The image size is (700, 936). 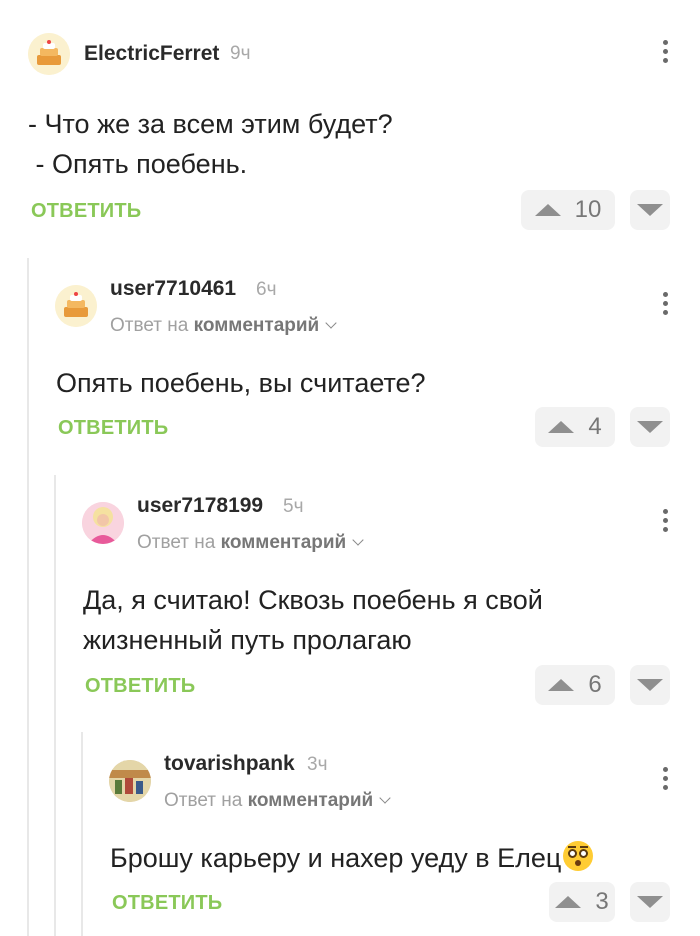 I want to click on vote-count: 4, so click(x=595, y=426).